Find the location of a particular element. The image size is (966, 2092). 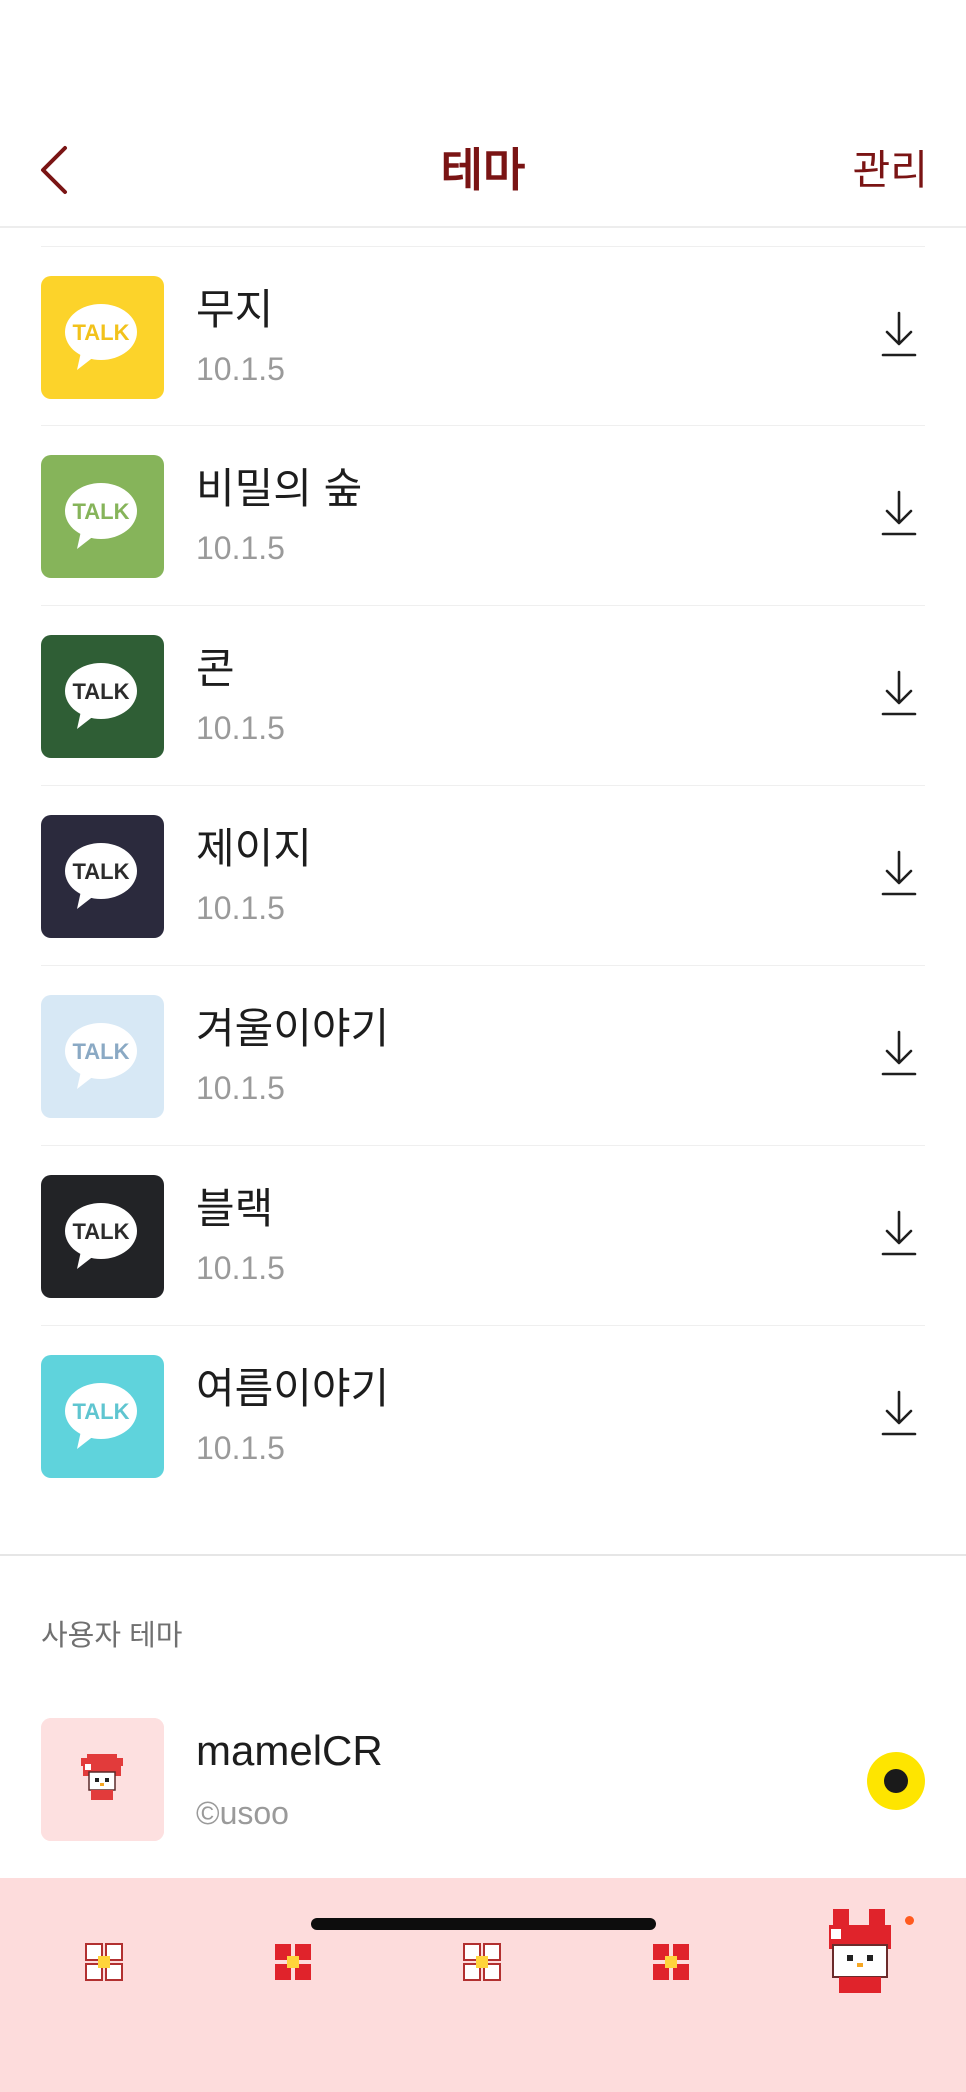

theme-row: TALK 제이지 10.1.5 is located at coordinates (483, 876).